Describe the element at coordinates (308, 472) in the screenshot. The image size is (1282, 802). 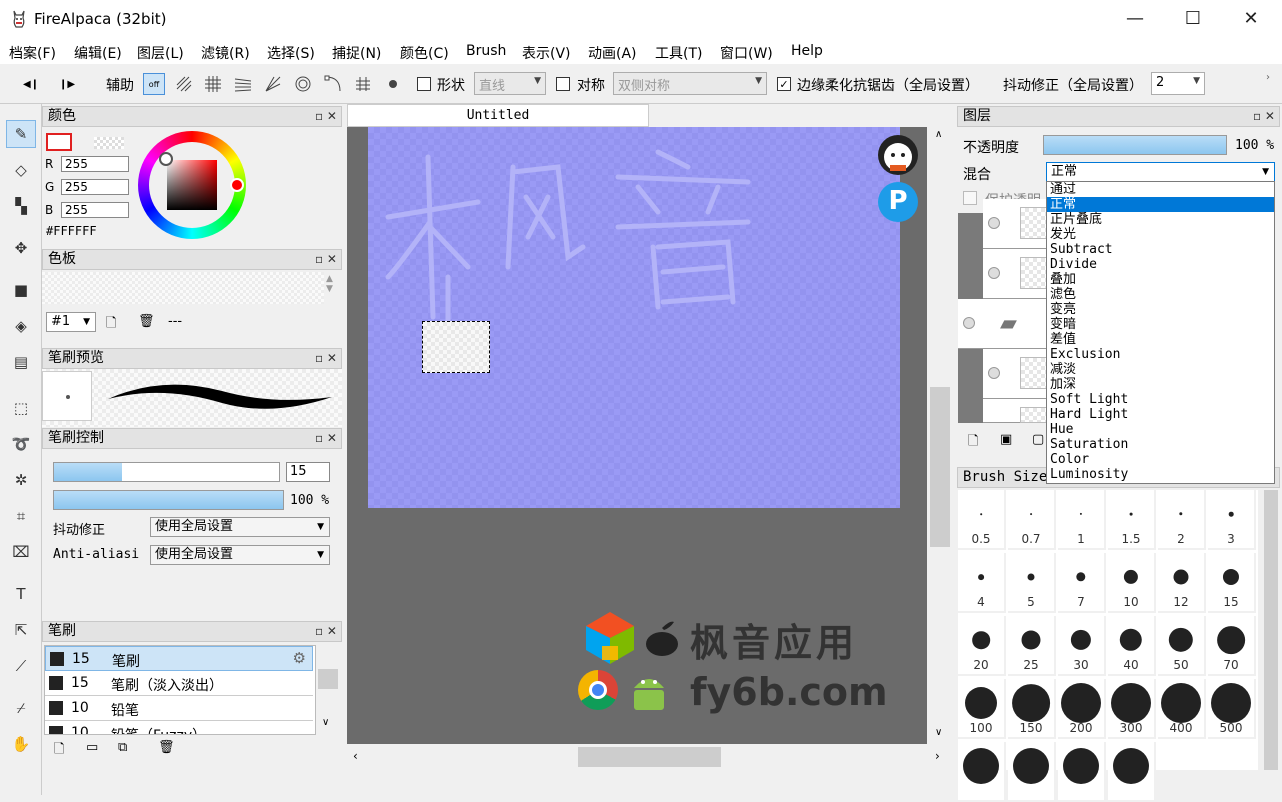
I see `brush-size-input: 15` at that location.